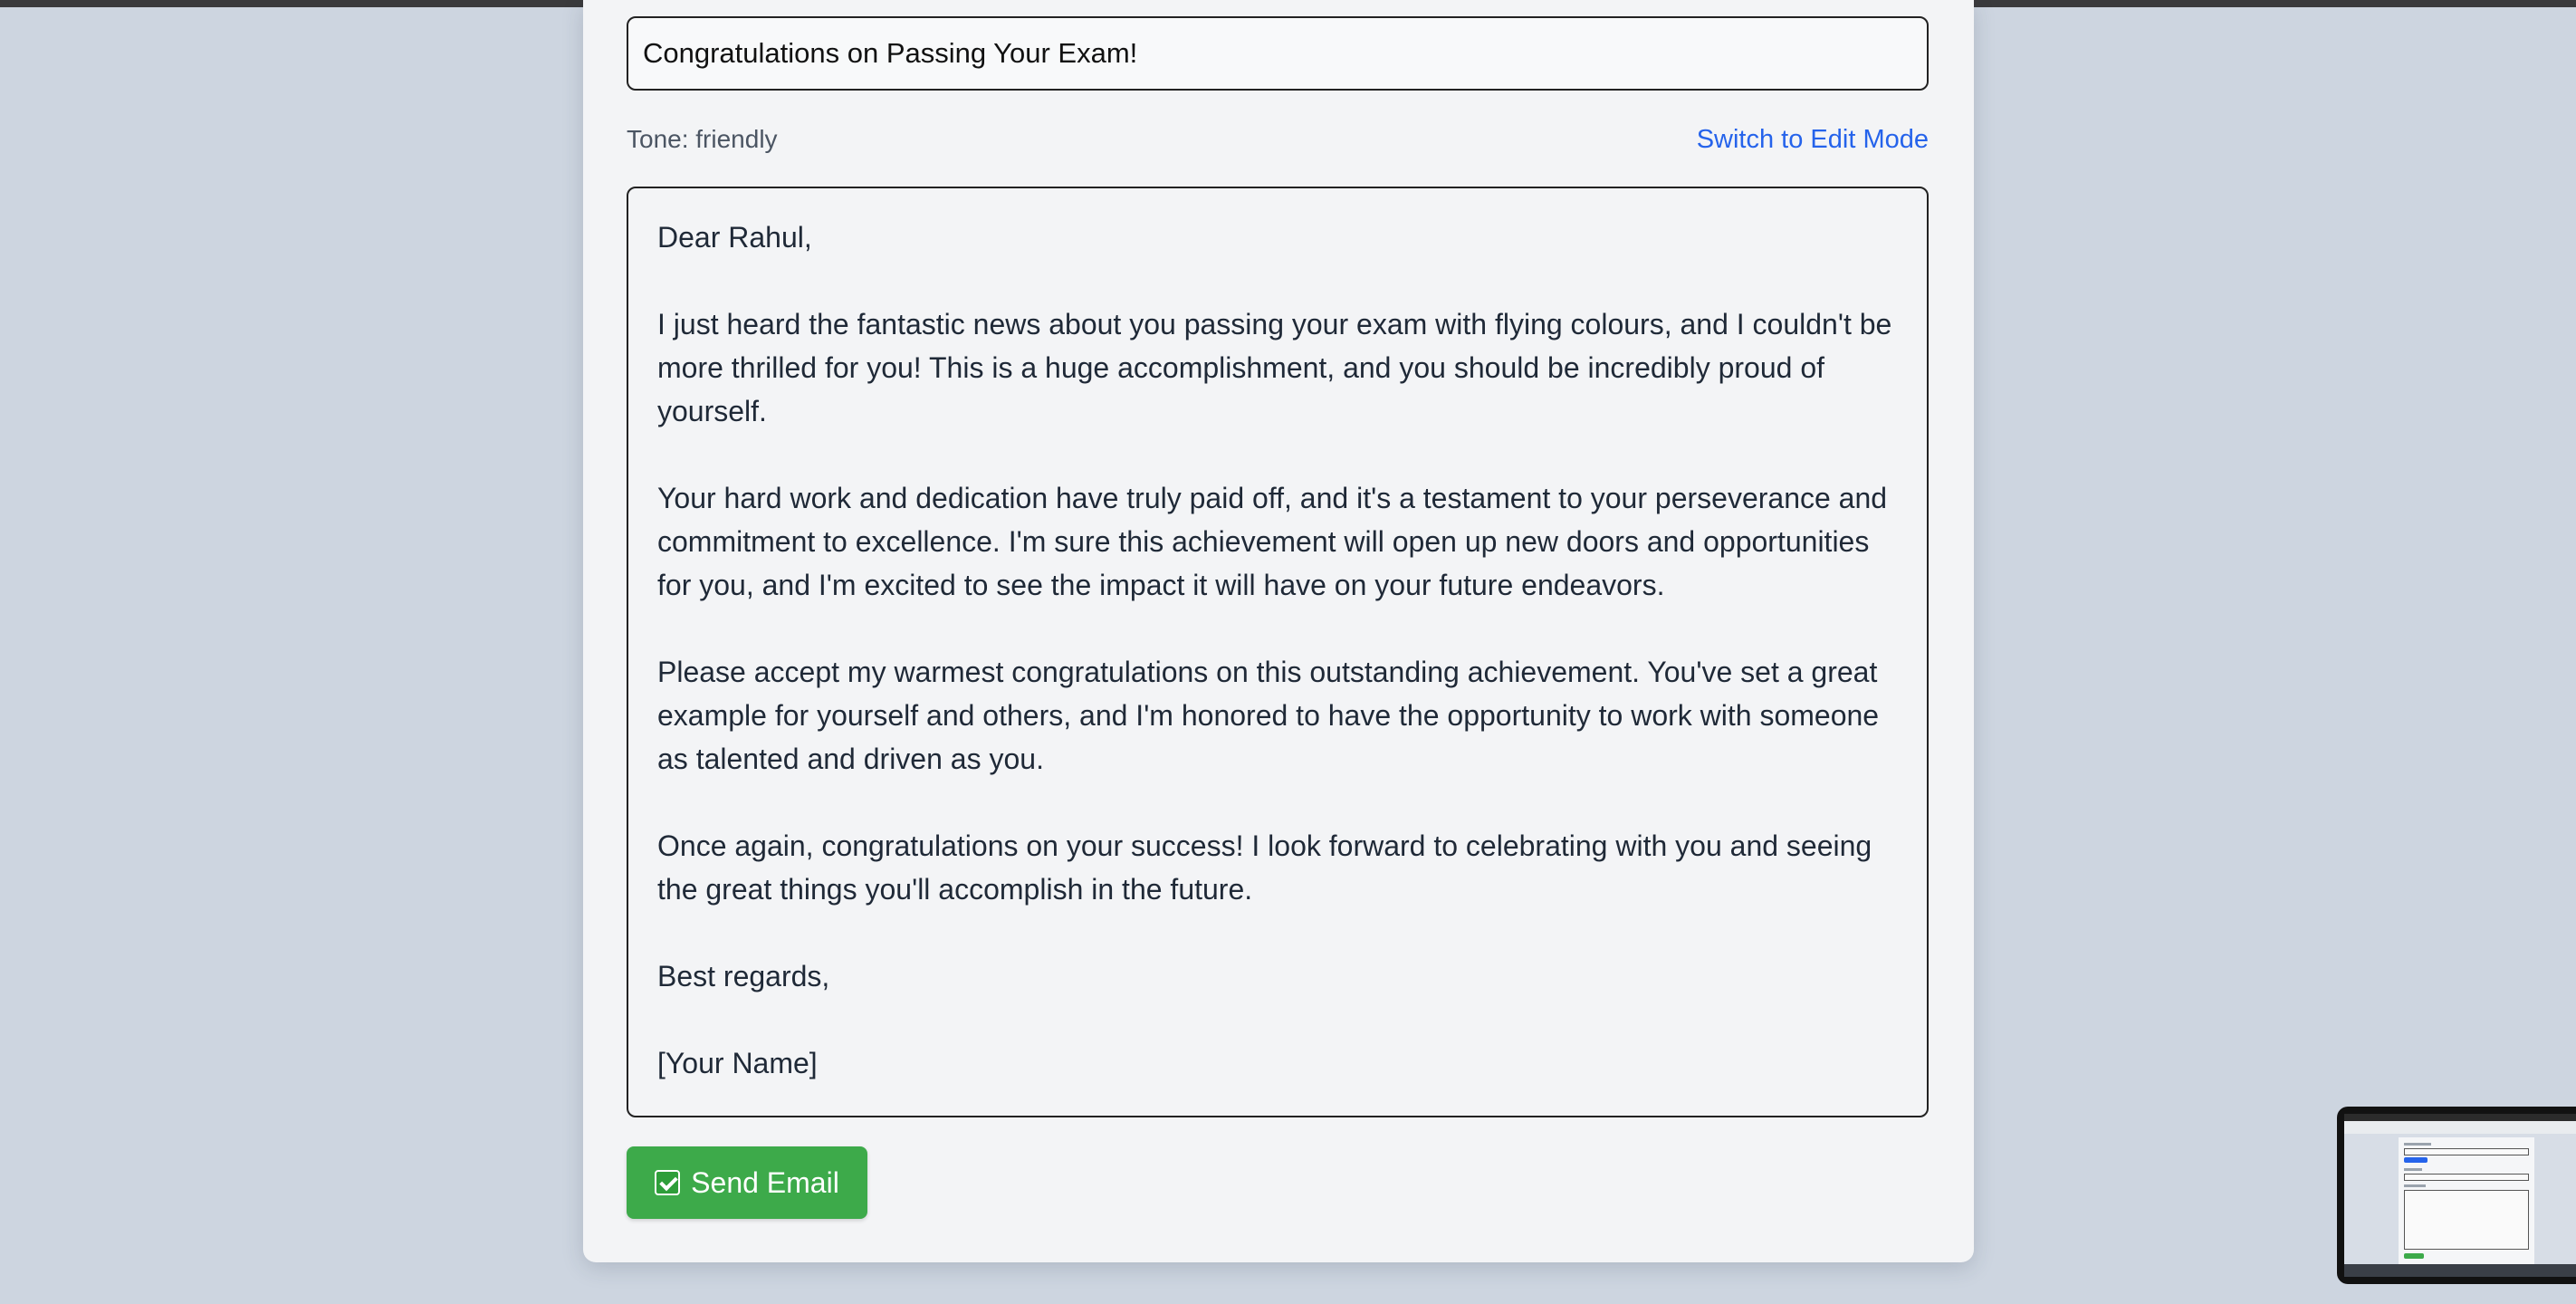  What do you see at coordinates (1813, 139) in the screenshot?
I see `switch-to-edit-mode-link: Switch to Edit Mode` at bounding box center [1813, 139].